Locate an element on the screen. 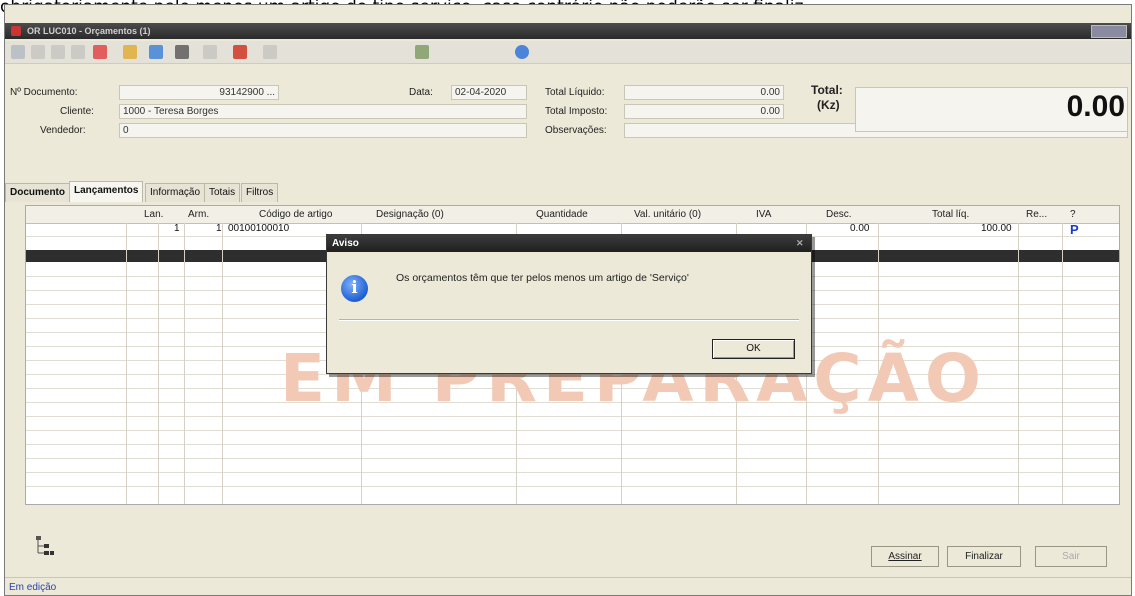 The image size is (1135, 596). open-icon is located at coordinates (38, 52).